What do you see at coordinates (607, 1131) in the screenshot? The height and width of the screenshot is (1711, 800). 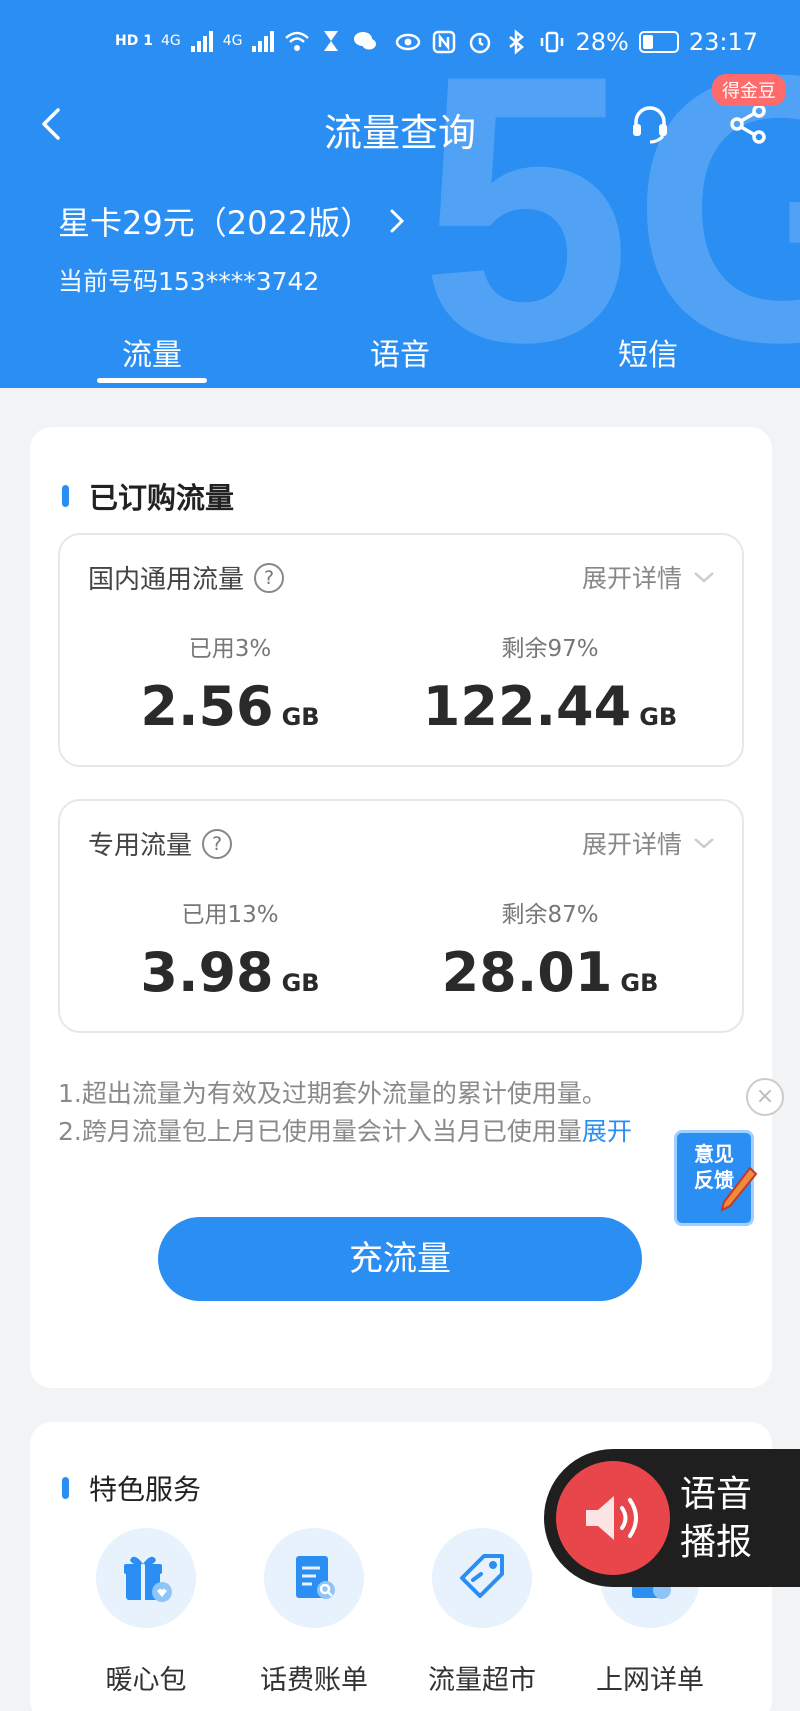 I see `notes-expand-link: 展开` at bounding box center [607, 1131].